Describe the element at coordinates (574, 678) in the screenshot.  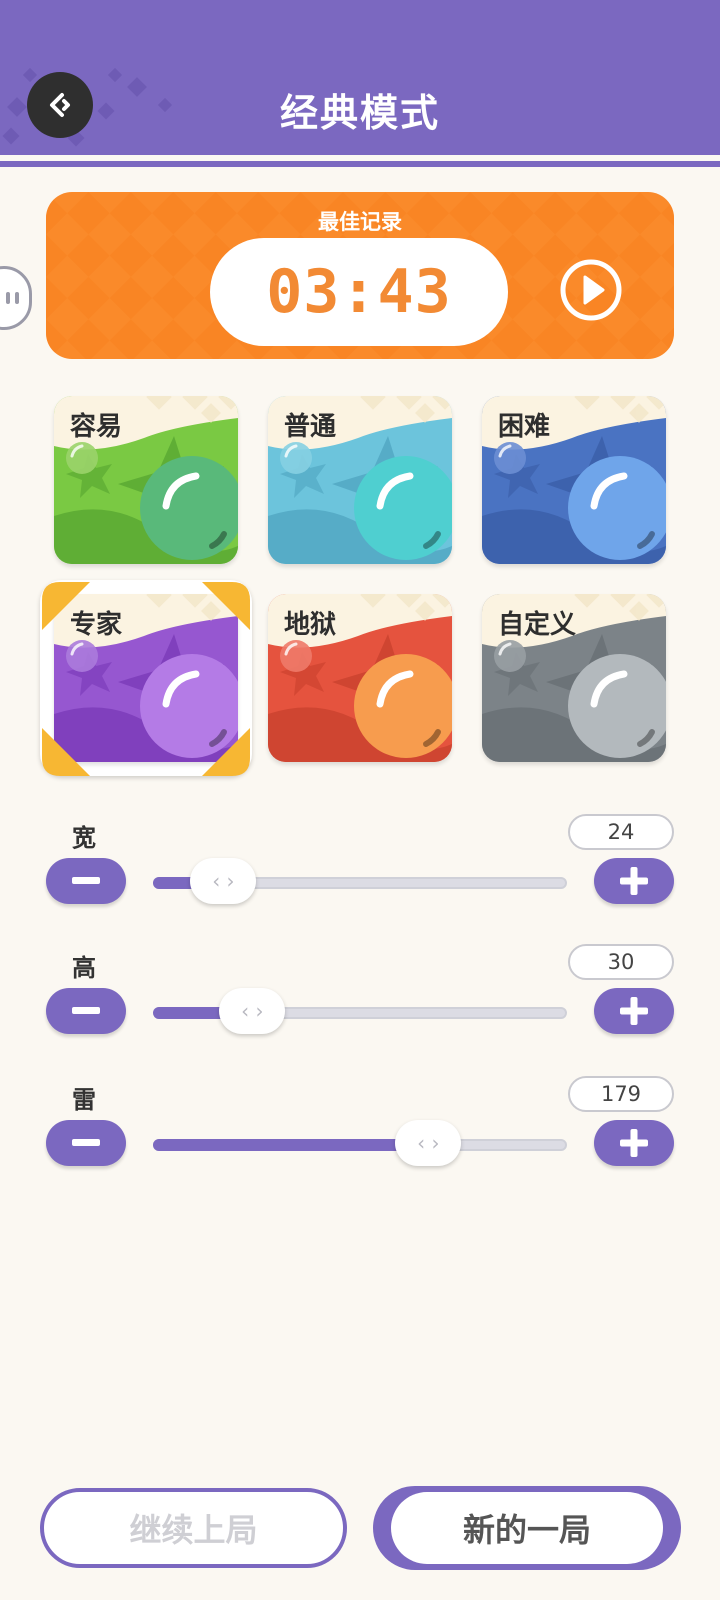
I see `difficulty-tile-custom: 自定义` at that location.